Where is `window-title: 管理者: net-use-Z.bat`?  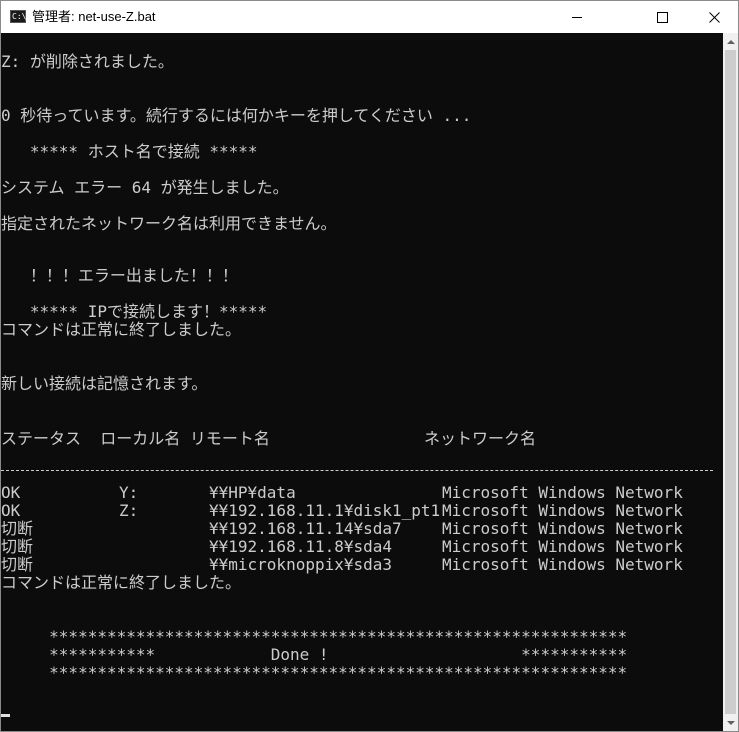
window-title: 管理者: net-use-Z.bat is located at coordinates (94, 16).